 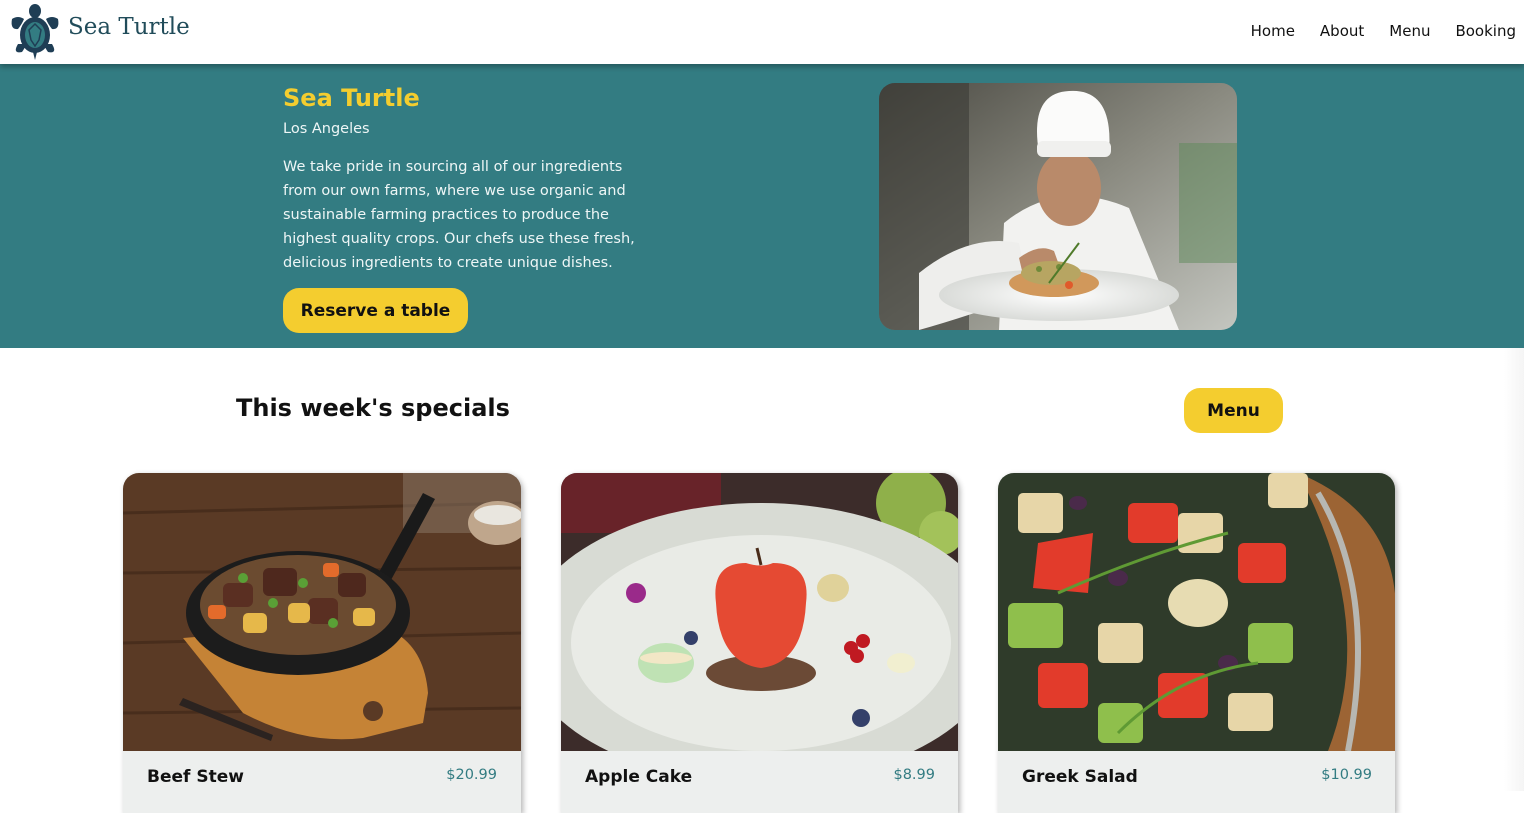 What do you see at coordinates (762, 32) in the screenshot?
I see `top-navigation-bar: Sea Turtle Home About Menu Booking` at bounding box center [762, 32].